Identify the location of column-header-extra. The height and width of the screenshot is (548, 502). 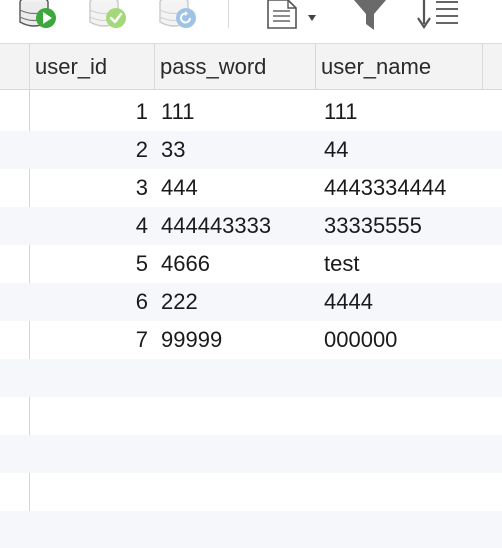
(492, 67).